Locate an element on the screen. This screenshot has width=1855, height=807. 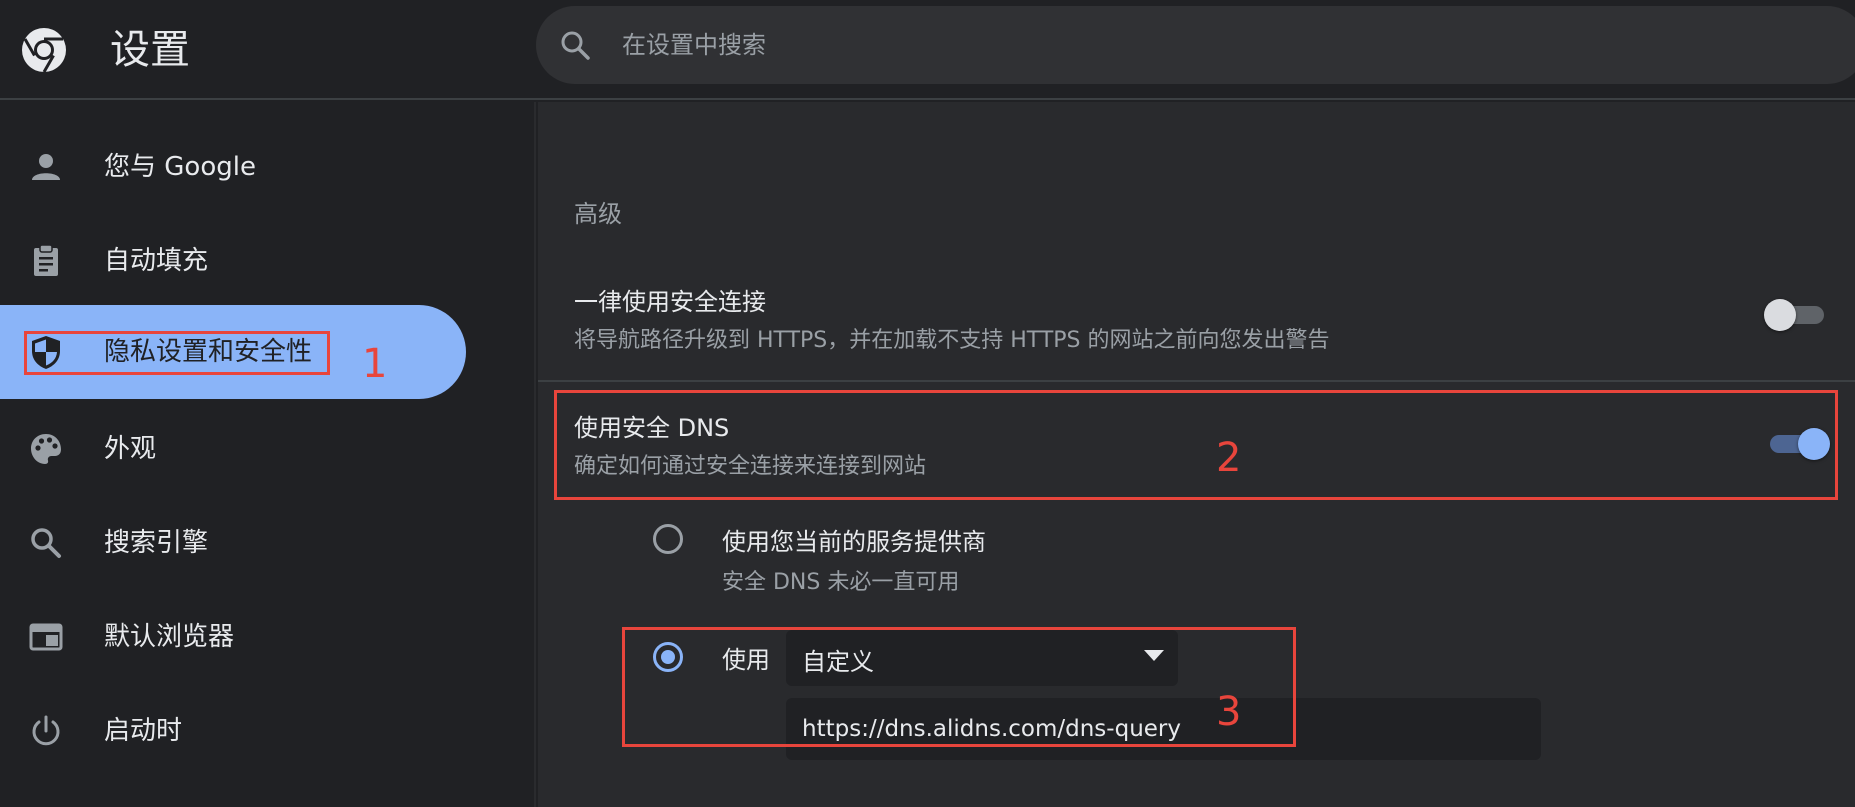
sidebar-item-label: 您与 Google is located at coordinates (180, 167).